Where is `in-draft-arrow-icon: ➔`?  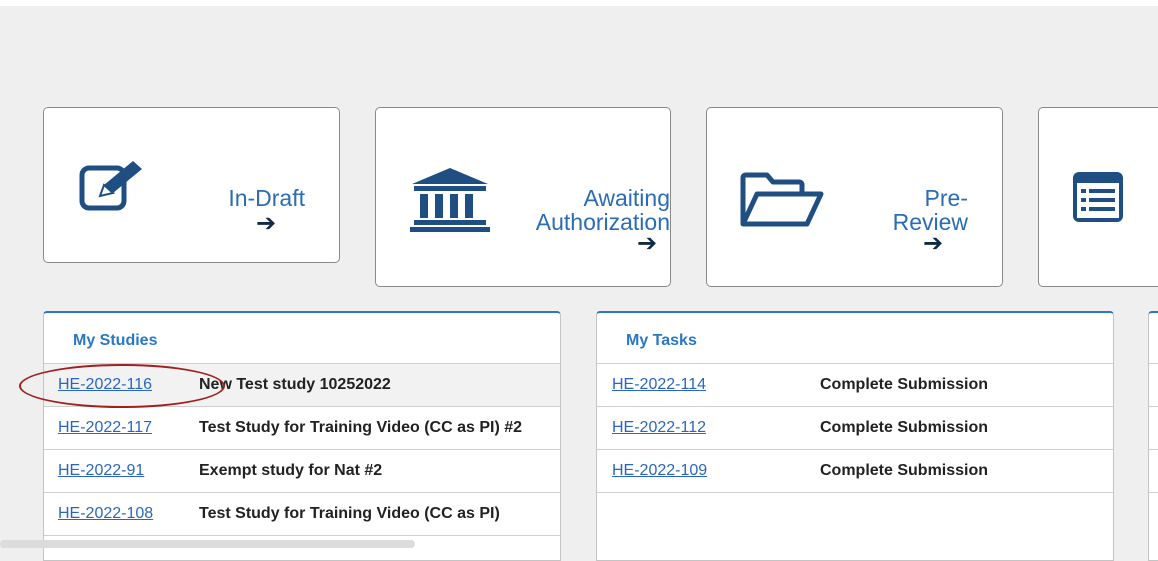
in-draft-arrow-icon: ➔ is located at coordinates (266, 223).